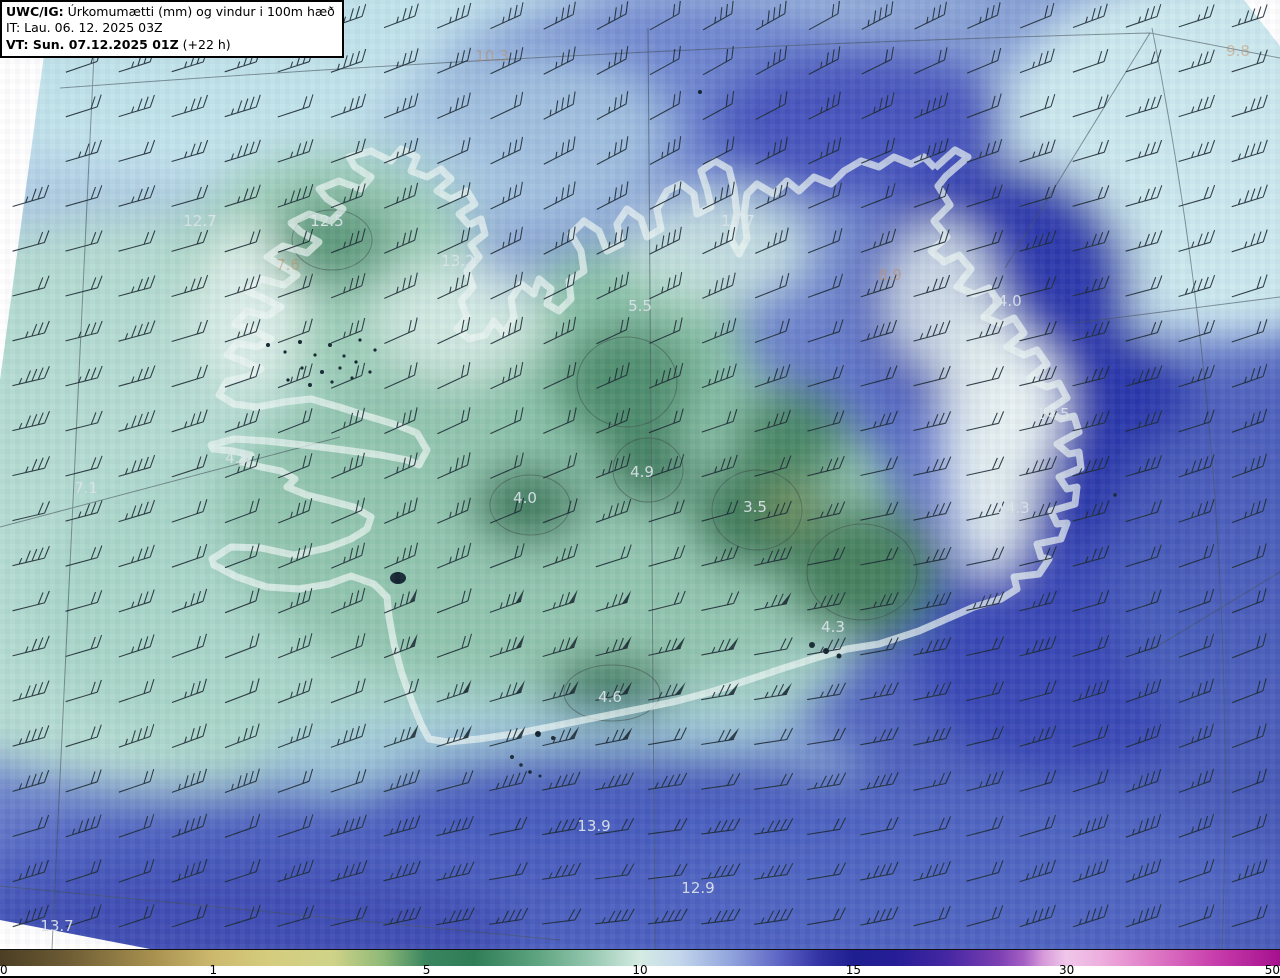 This screenshot has width=1280, height=978. I want to click on map-value-label: 14.3, so click(1012, 508).